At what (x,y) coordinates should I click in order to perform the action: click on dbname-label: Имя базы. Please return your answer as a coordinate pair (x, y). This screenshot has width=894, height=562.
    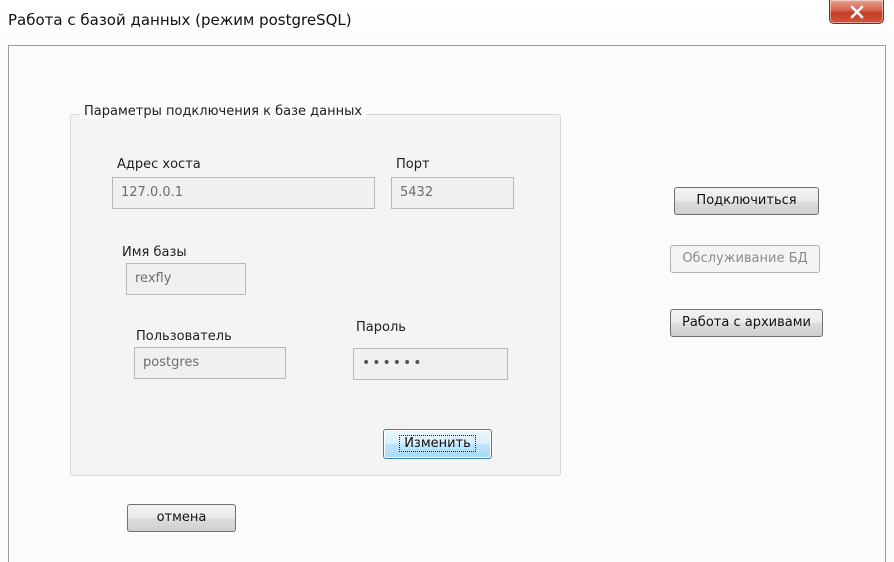
    Looking at the image, I should click on (154, 252).